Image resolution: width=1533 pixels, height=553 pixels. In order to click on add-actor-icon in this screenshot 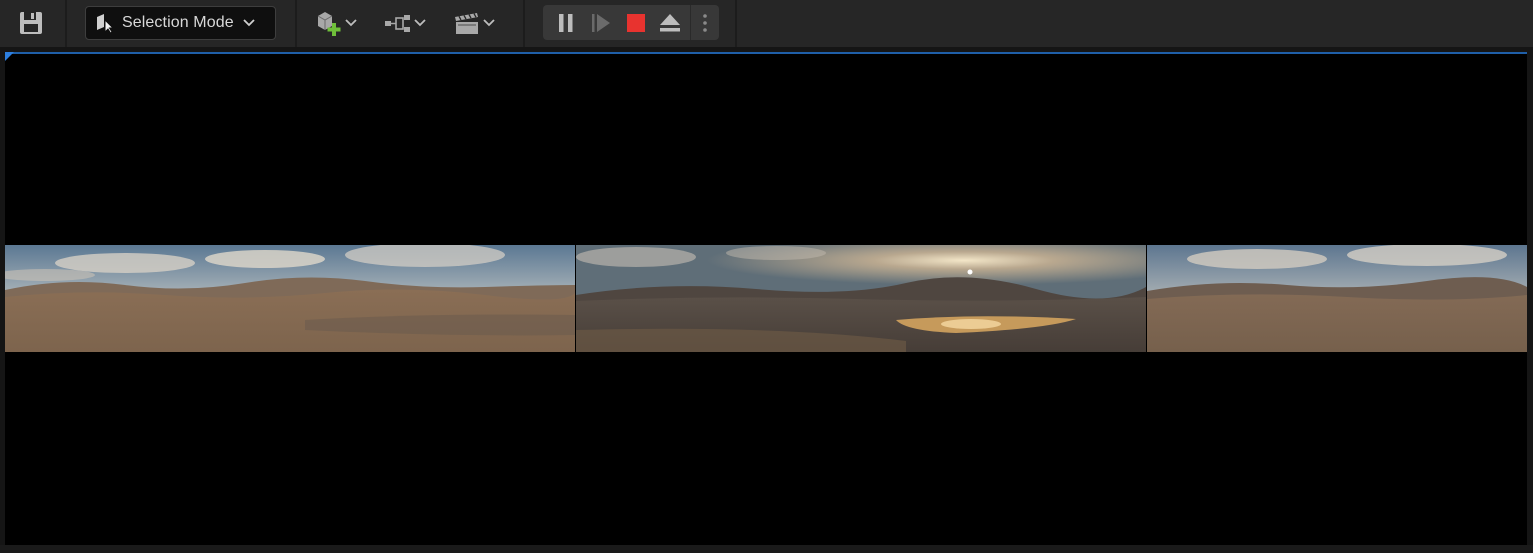, I will do `click(329, 24)`.